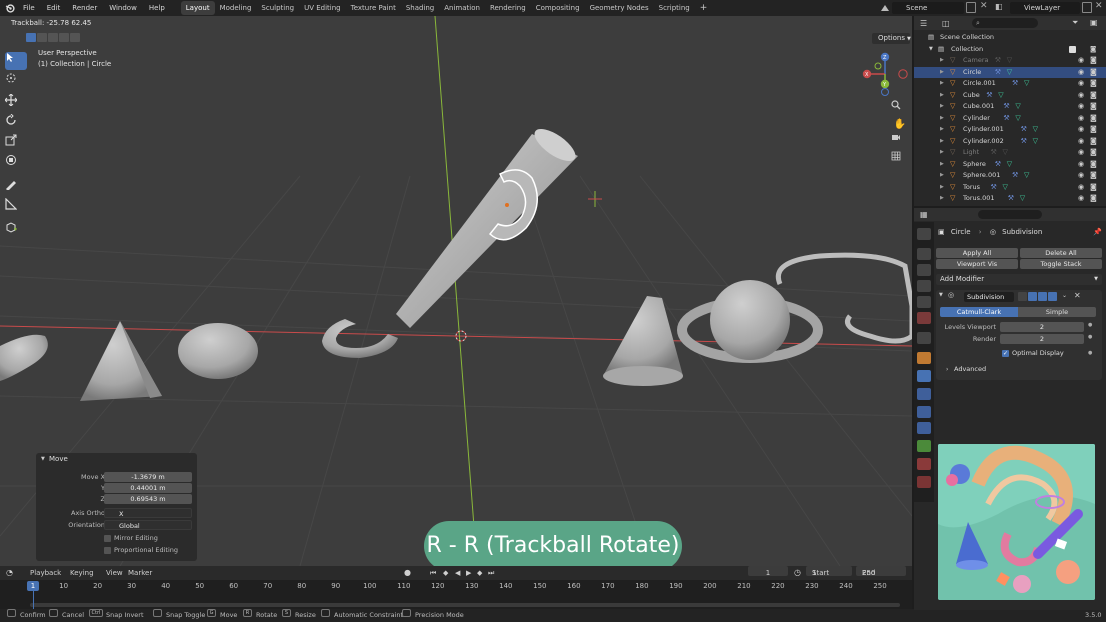 Image resolution: width=1106 pixels, height=622 pixels. What do you see at coordinates (558, 8) in the screenshot?
I see `workspace-tab-compositing: Compositing` at bounding box center [558, 8].